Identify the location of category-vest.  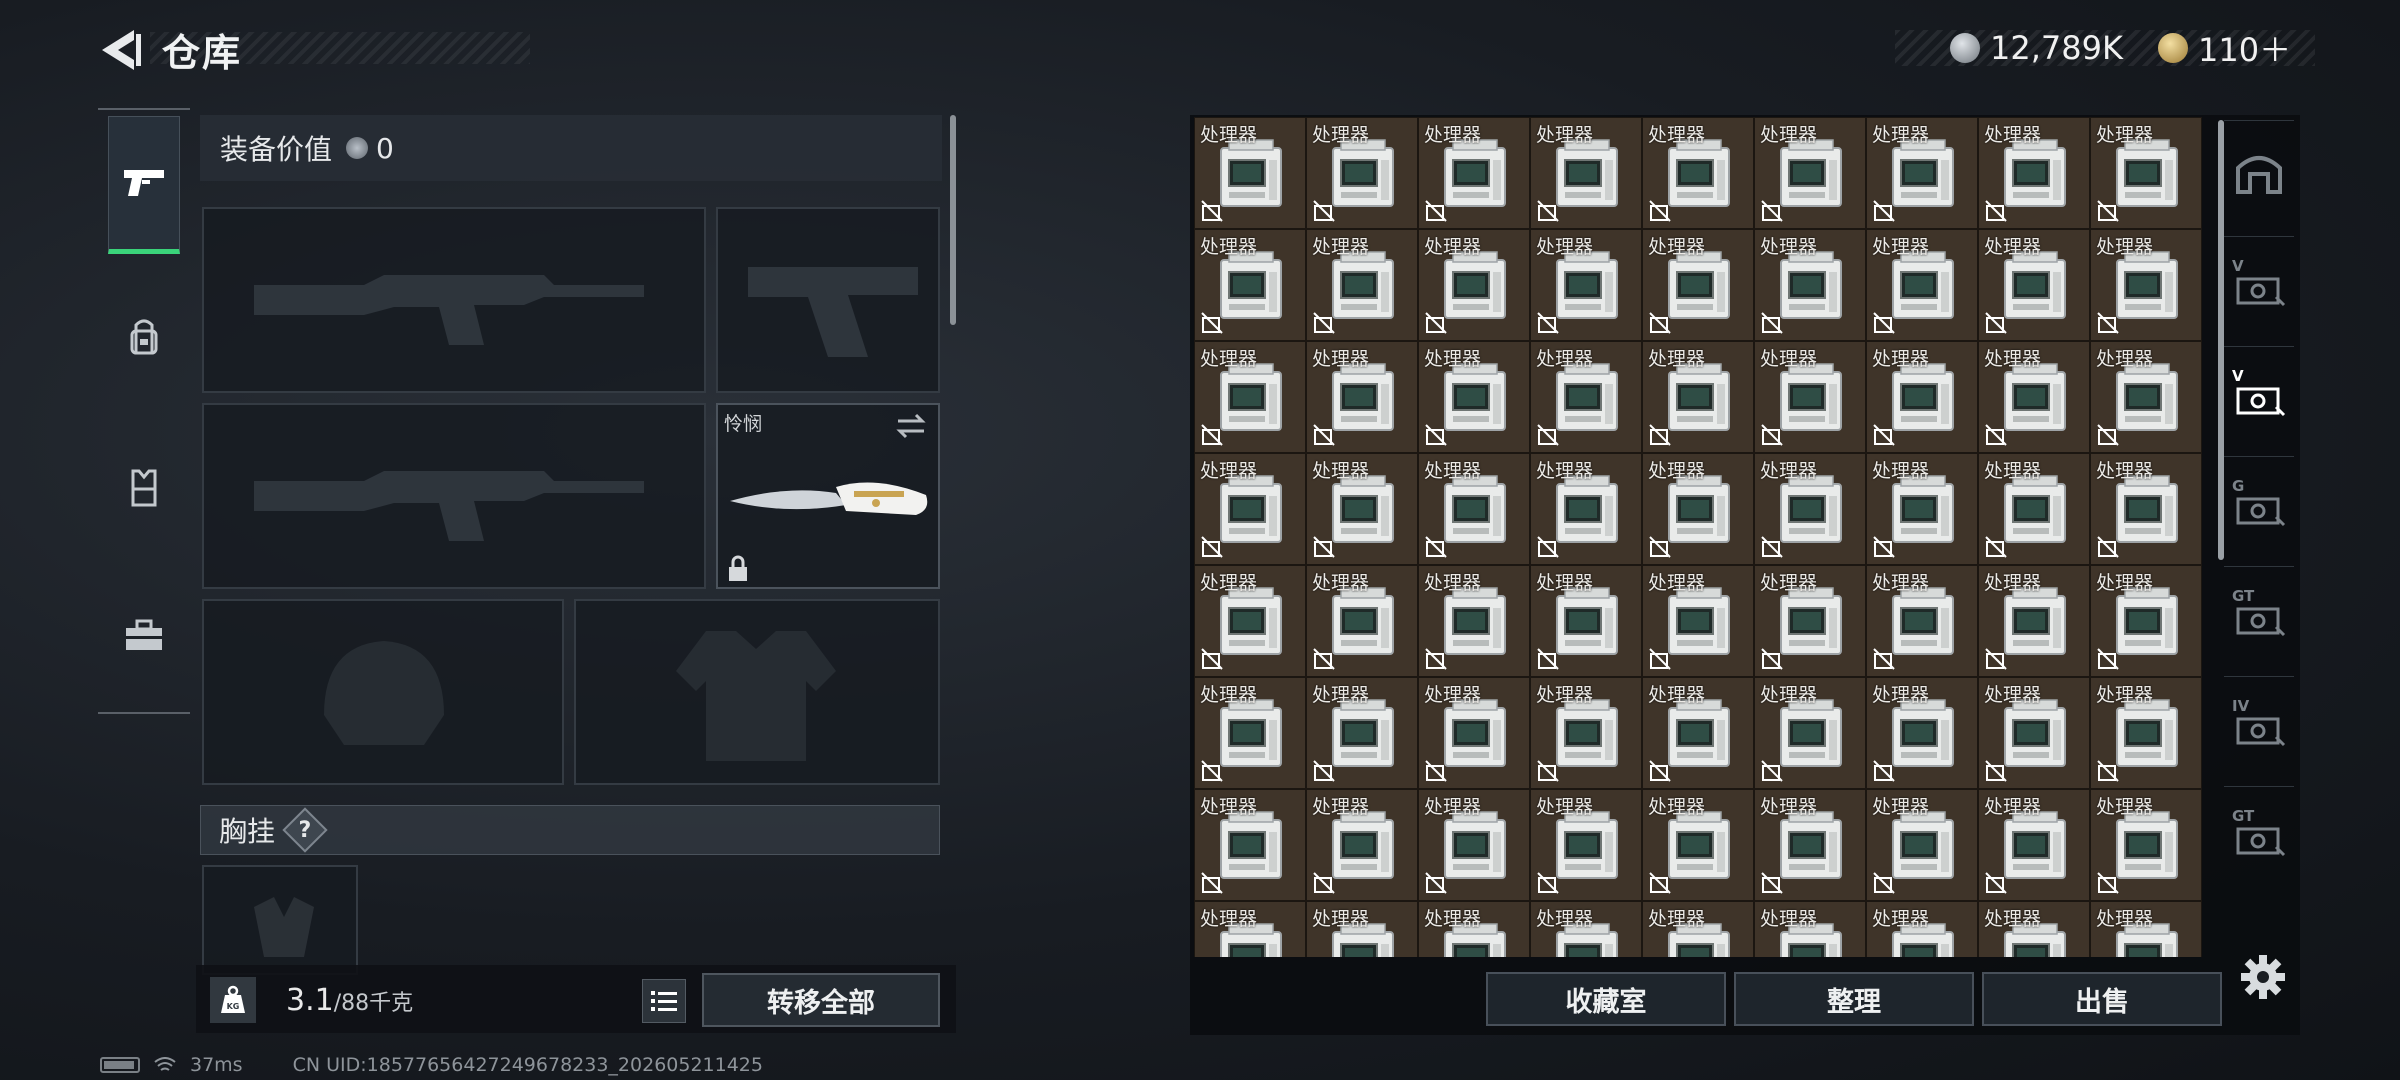
(144, 487).